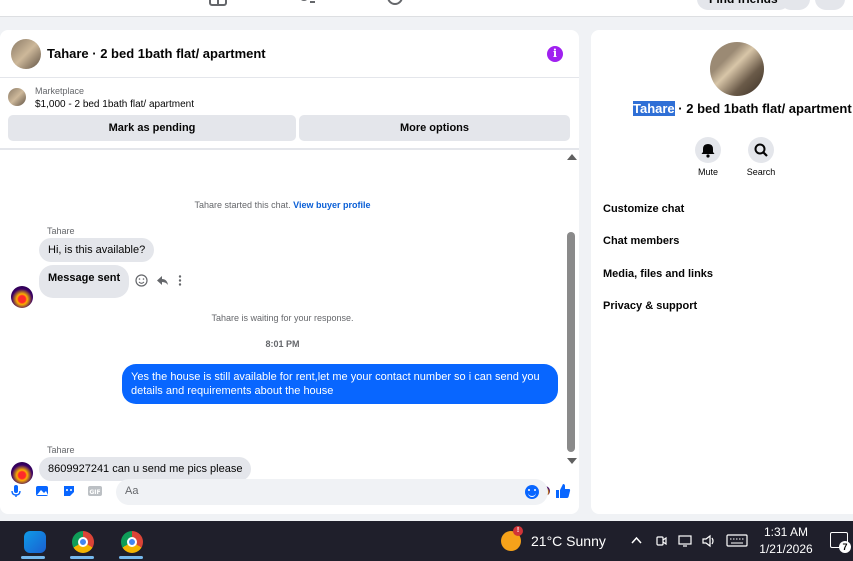  Describe the element at coordinates (141, 280) in the screenshot. I see `react-emoji-icon` at that location.